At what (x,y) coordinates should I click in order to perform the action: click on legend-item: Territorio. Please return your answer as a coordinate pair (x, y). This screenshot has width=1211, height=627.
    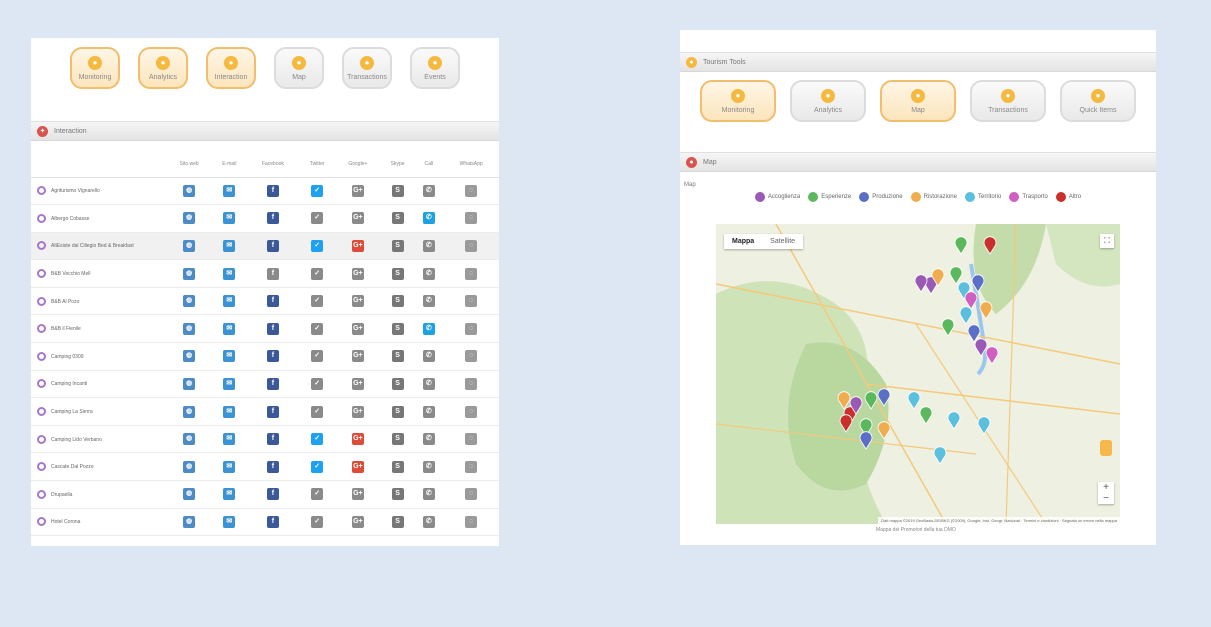
    Looking at the image, I should click on (982, 197).